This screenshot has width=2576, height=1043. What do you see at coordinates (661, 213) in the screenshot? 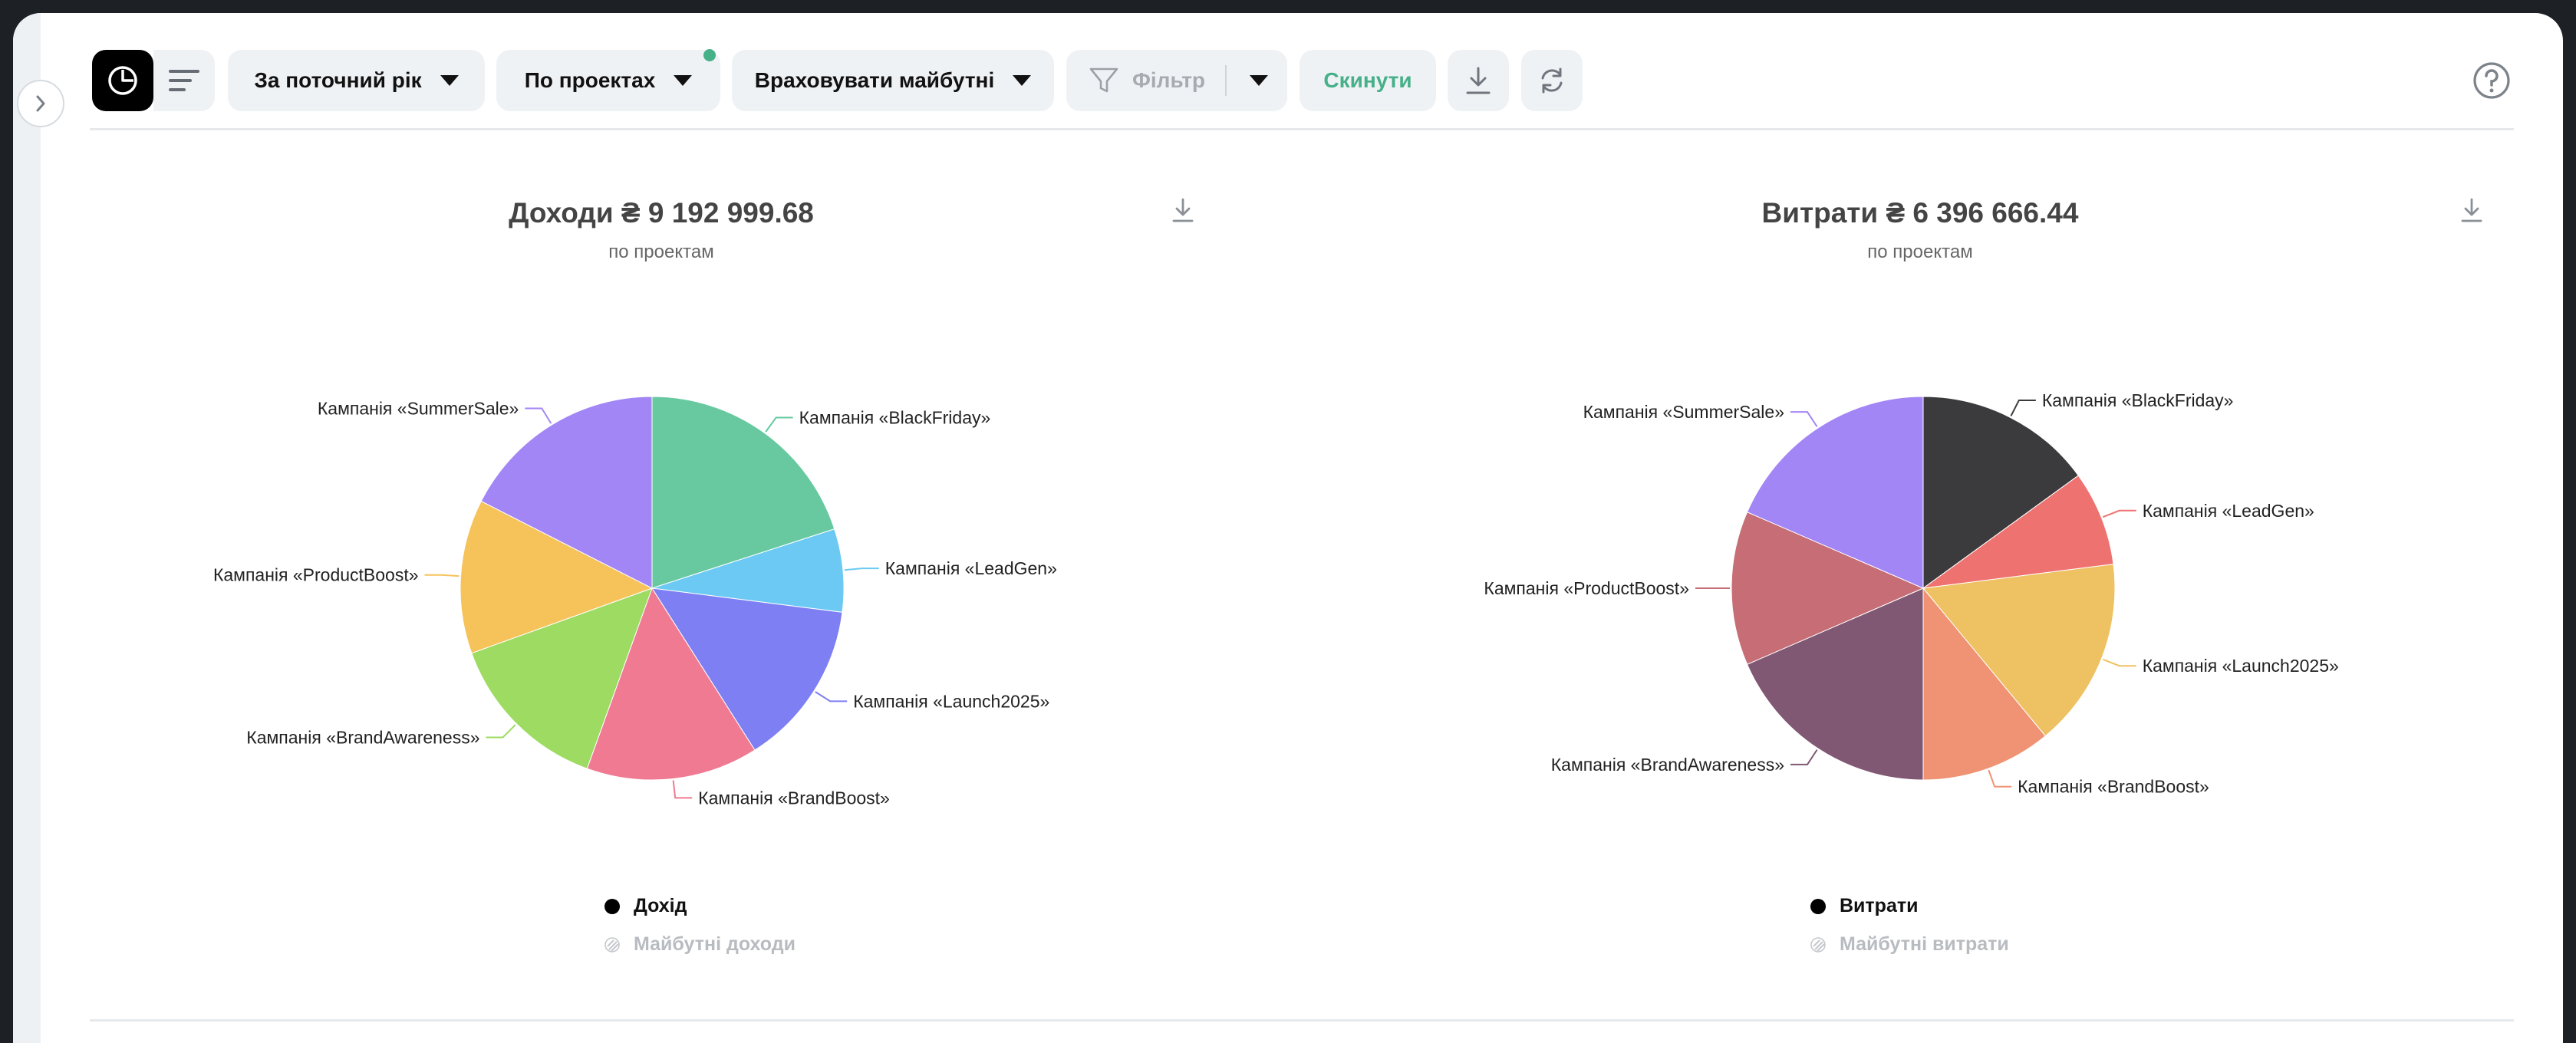
I see `income-chart-title: Доходи ₴ 9 192 999.68` at bounding box center [661, 213].